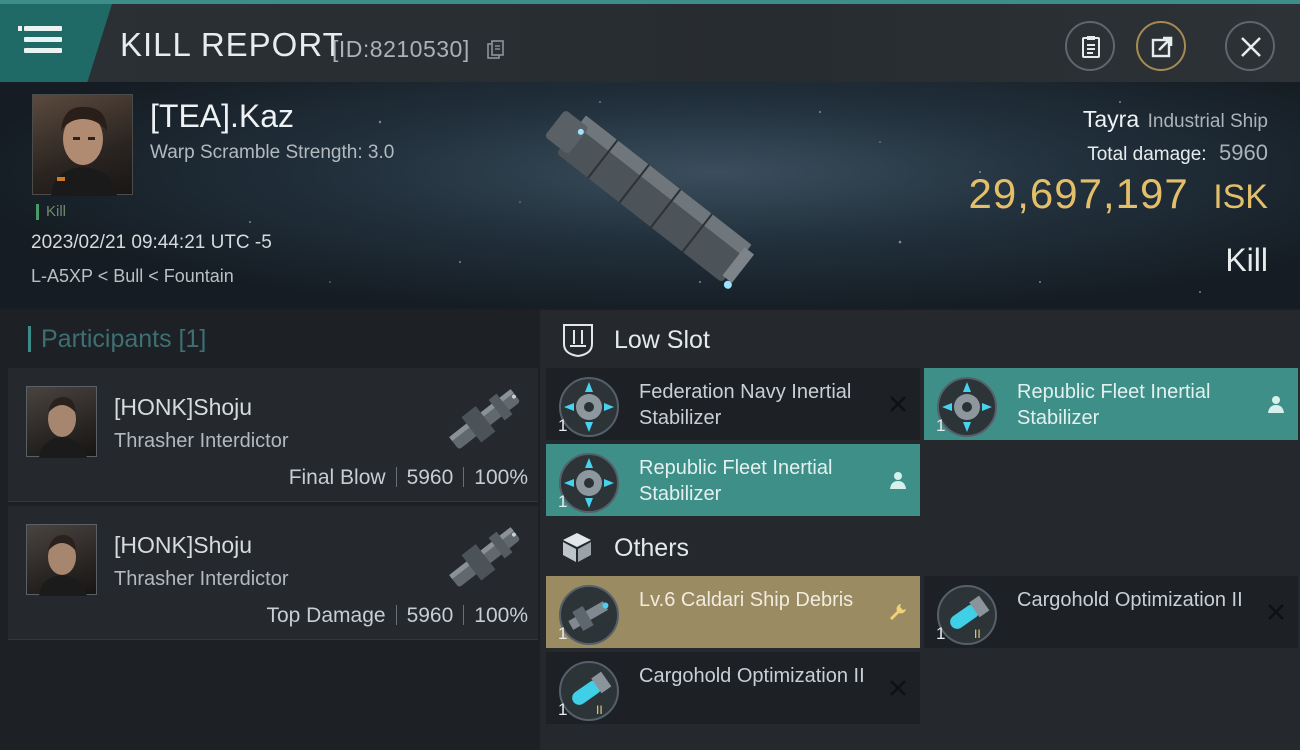  I want to click on victim-ship-image, so click(650, 196).